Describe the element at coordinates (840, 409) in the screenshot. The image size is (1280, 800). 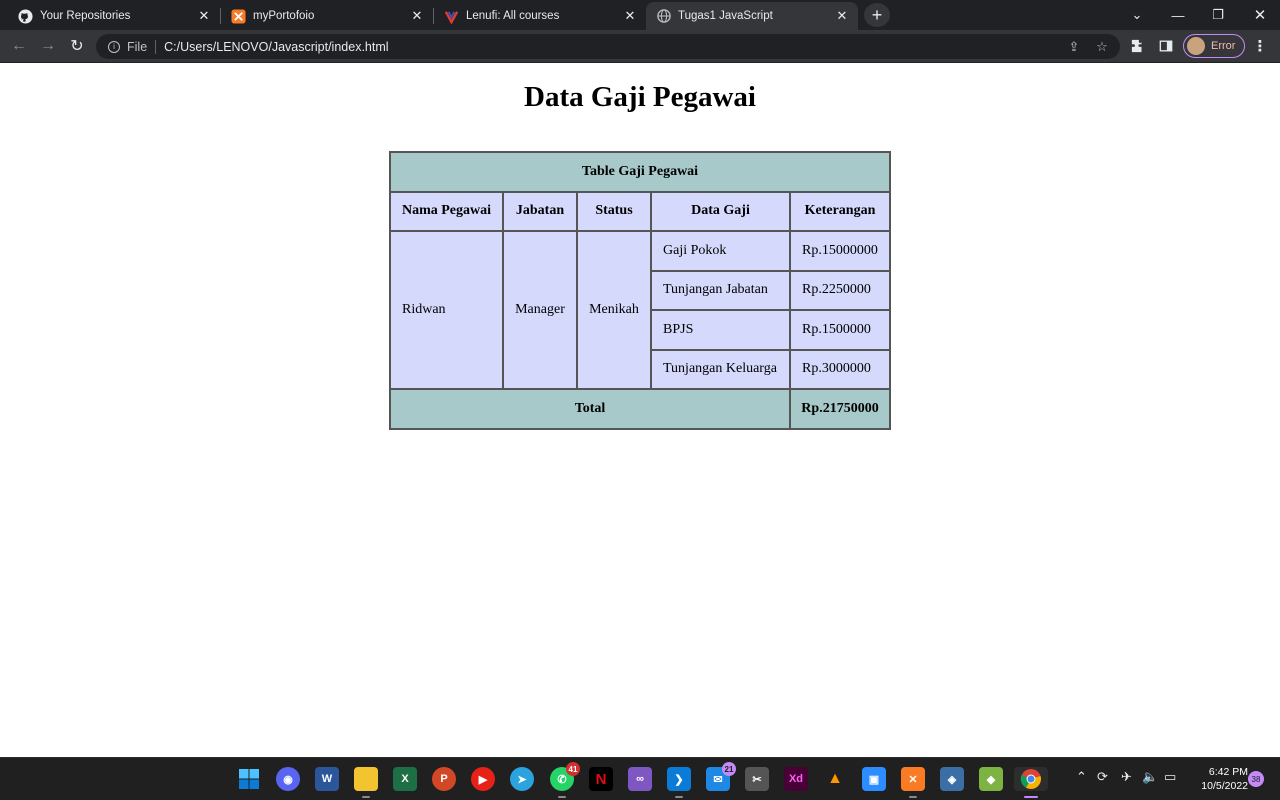
I see `total-value: Rp.21750000` at that location.